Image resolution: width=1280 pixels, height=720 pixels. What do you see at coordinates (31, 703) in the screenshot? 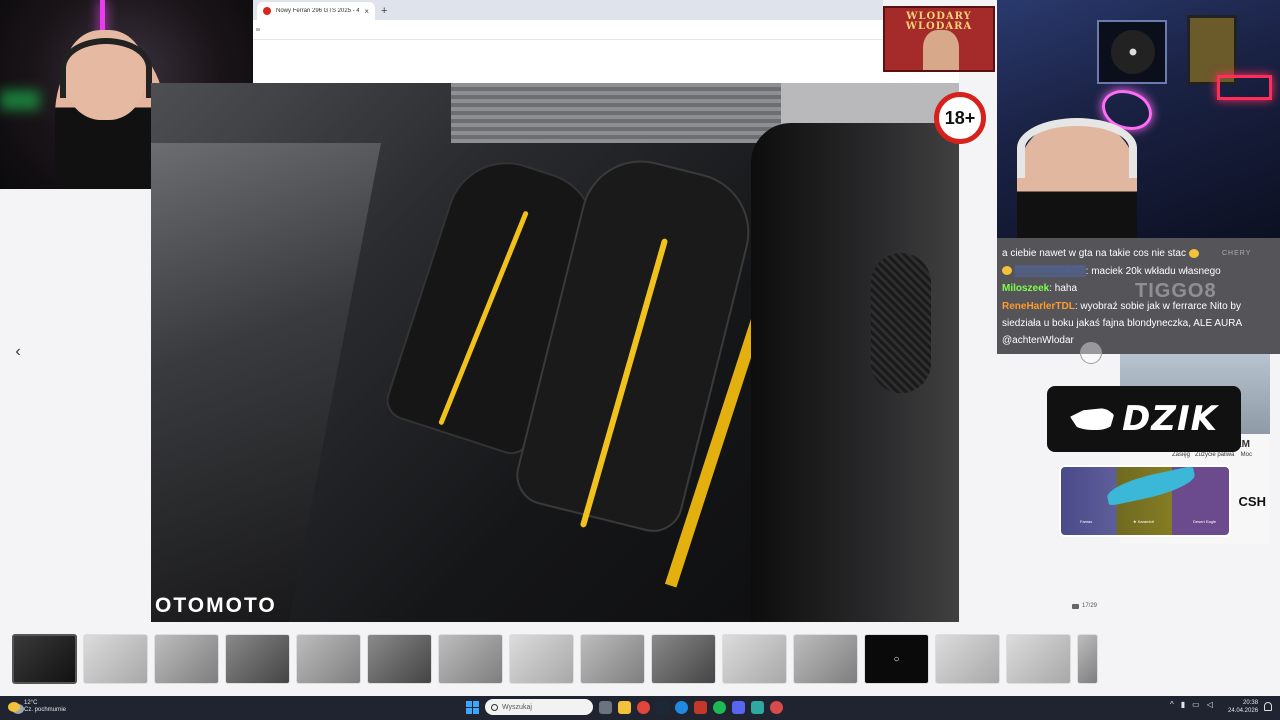
I see `temperature: 12°C` at bounding box center [31, 703].